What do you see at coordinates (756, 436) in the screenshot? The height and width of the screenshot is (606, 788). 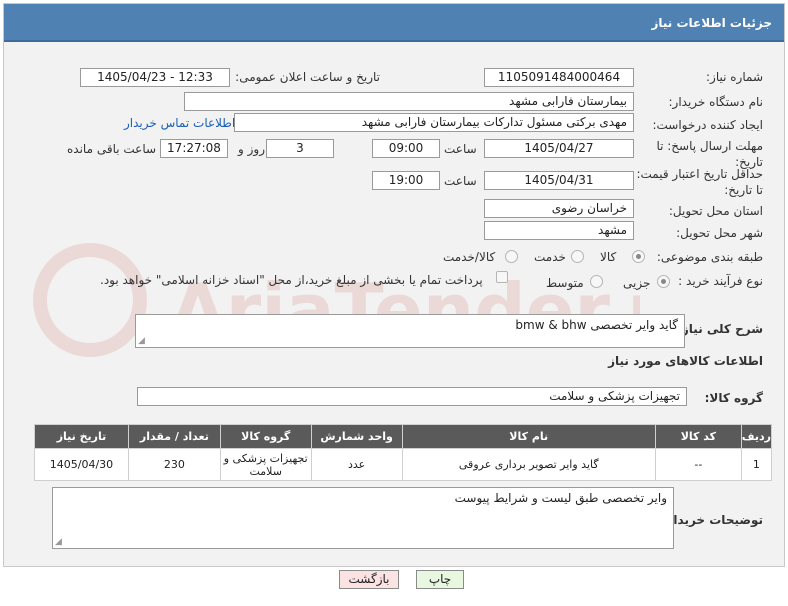 I see `col-row-number: ردیف` at bounding box center [756, 436].